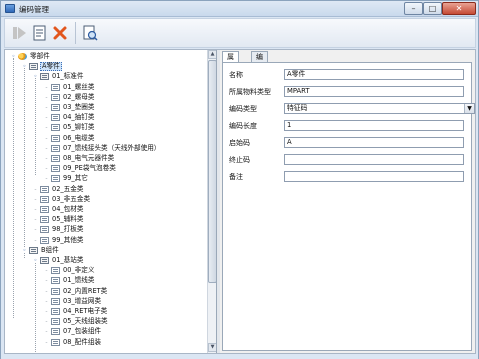 This screenshot has height=359, width=479. What do you see at coordinates (413, 8) in the screenshot?
I see `minimize-button: –` at bounding box center [413, 8].